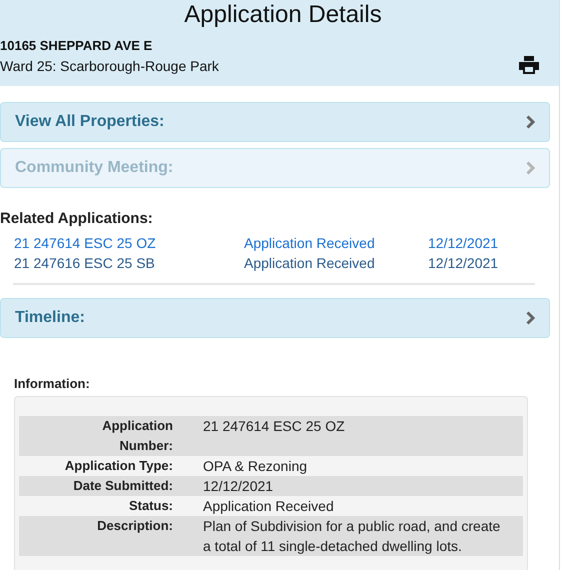 The width and height of the screenshot is (566, 570). What do you see at coordinates (109, 66) in the screenshot?
I see `ward: Ward 25: Scarborough-Rouge Park` at bounding box center [109, 66].